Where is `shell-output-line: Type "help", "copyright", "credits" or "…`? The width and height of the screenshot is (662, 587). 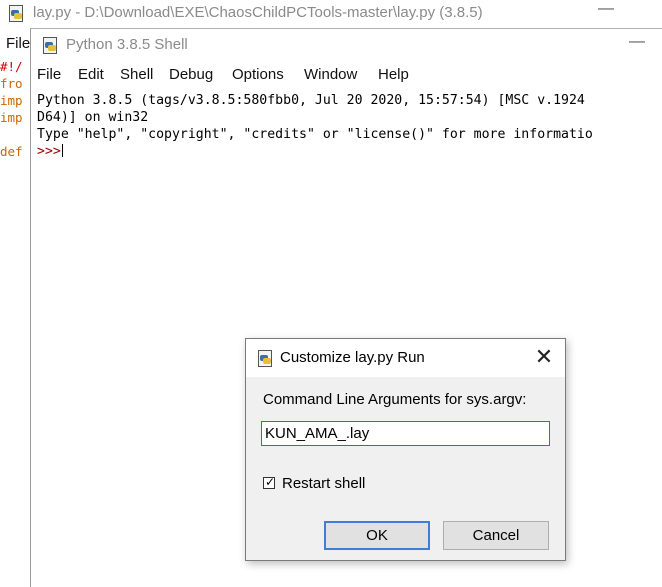 shell-output-line: Type "help", "copyright", "credits" or "… is located at coordinates (315, 134).